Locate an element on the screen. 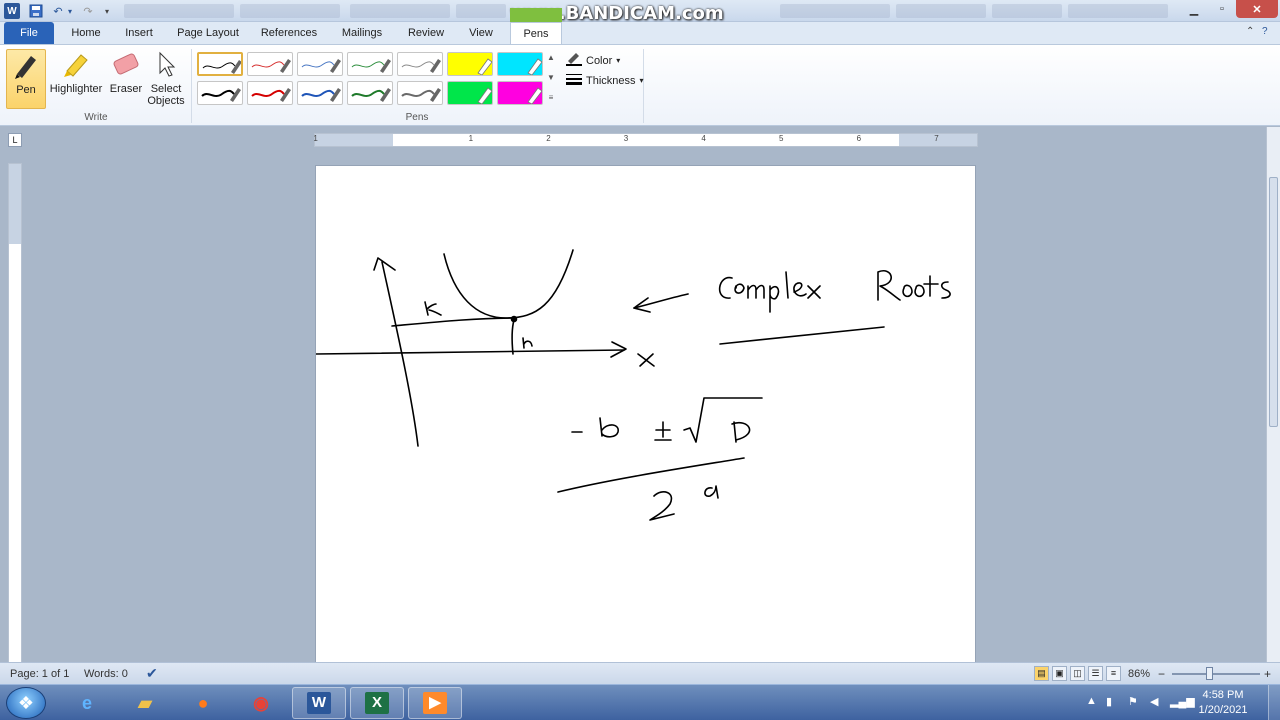 The width and height of the screenshot is (1280, 720). start-button: ❖ is located at coordinates (26, 703).